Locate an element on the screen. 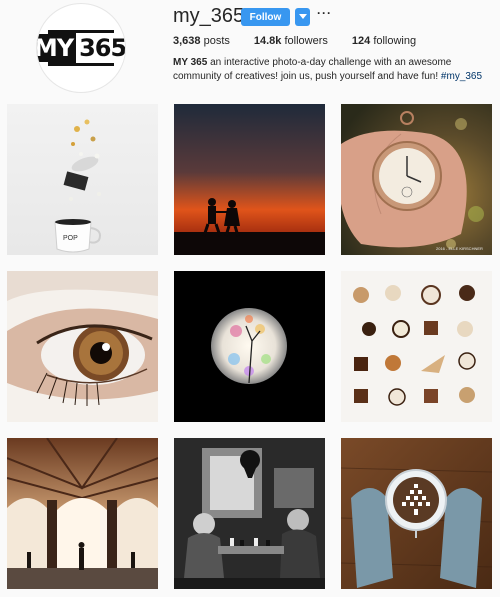 This screenshot has width=500, height=597. my365-logo: MY 365 is located at coordinates (81, 48).